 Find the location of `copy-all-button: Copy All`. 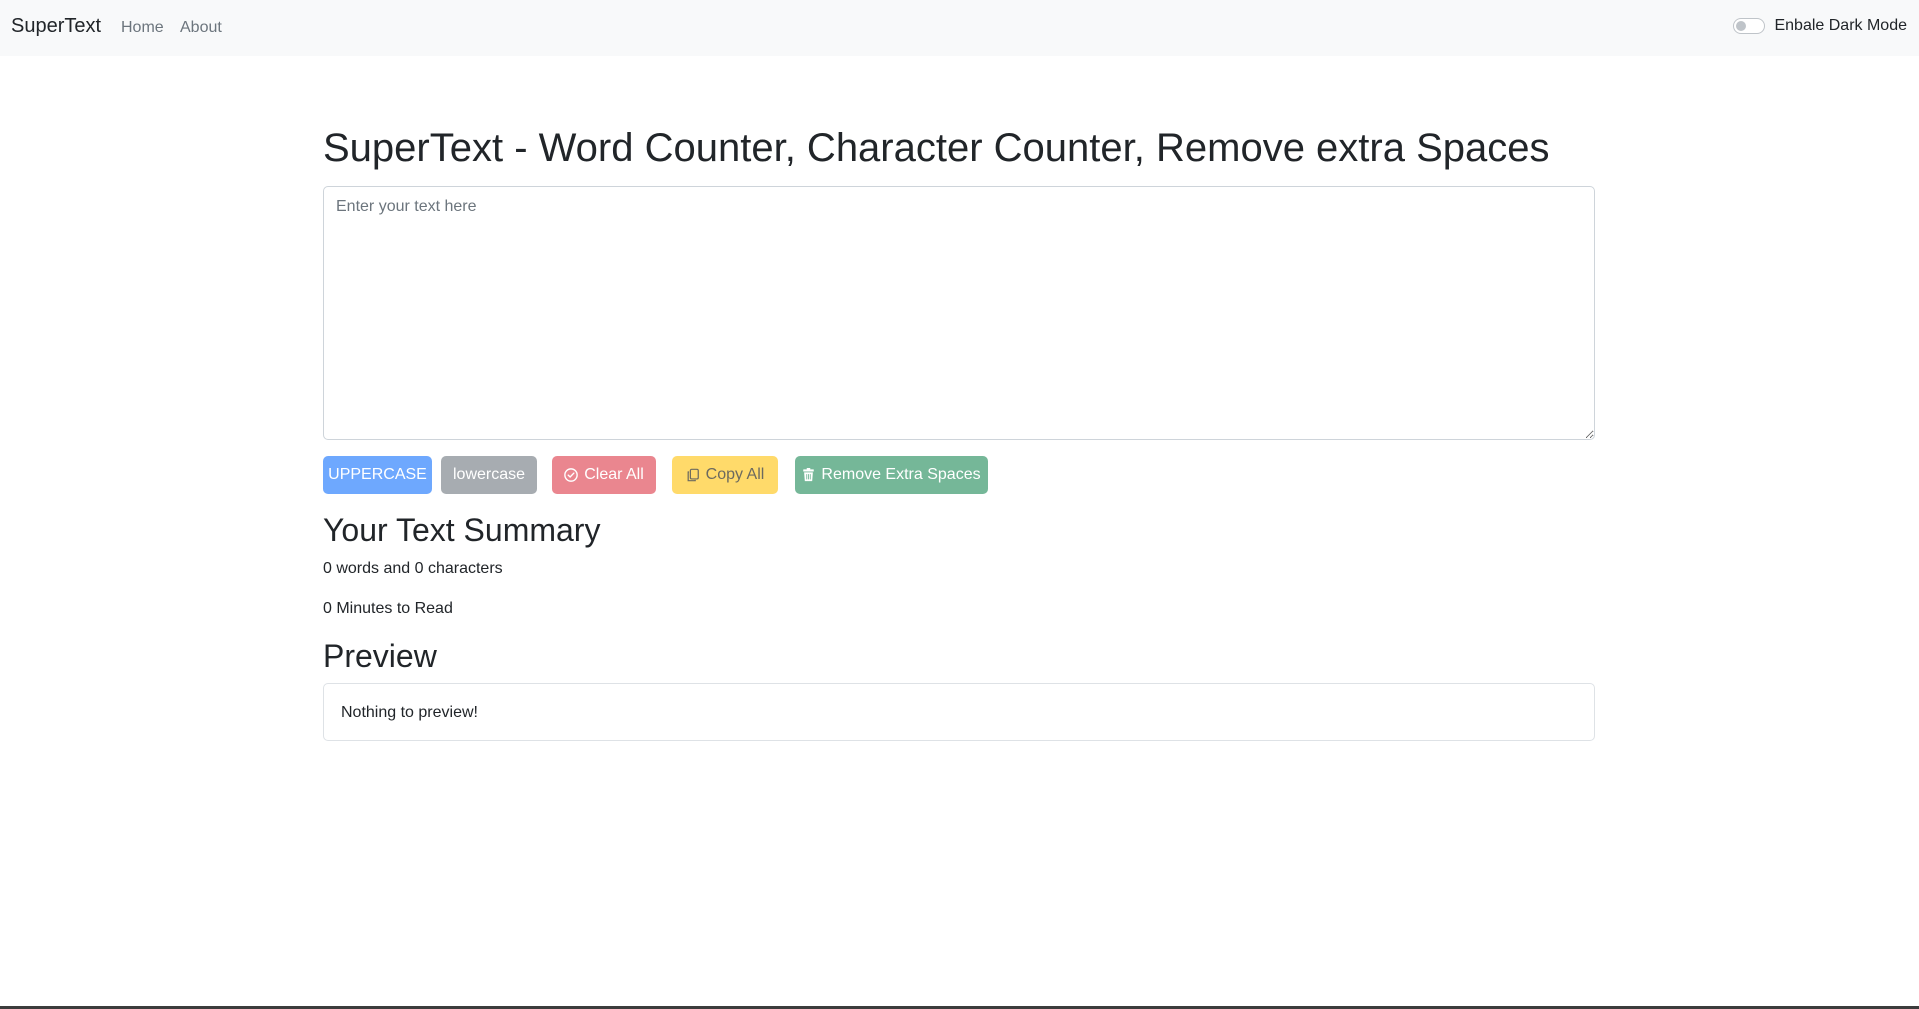

copy-all-button: Copy All is located at coordinates (725, 475).